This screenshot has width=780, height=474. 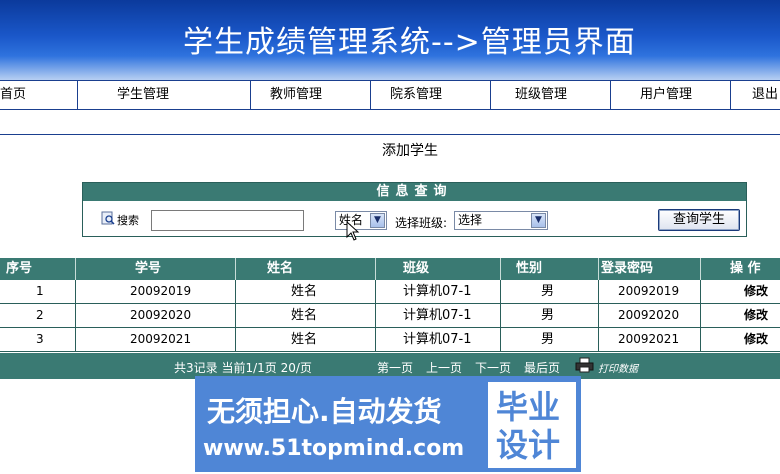 What do you see at coordinates (501, 220) in the screenshot?
I see `class-select: 选择 ▼` at bounding box center [501, 220].